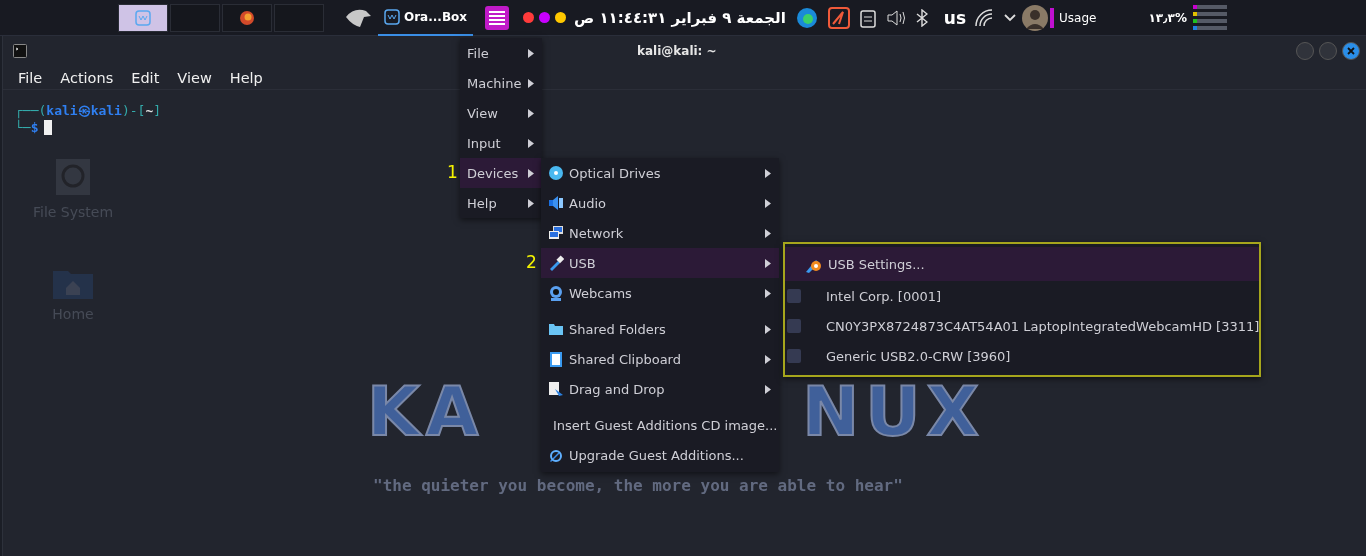 This screenshot has width=1366, height=556. What do you see at coordinates (556, 173) in the screenshot?
I see `disc-icon` at bounding box center [556, 173].